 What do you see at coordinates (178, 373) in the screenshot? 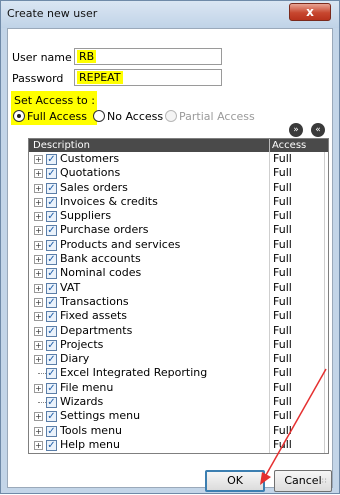
I see `grid-row: ✓ Excel Integrated Reporting Full` at bounding box center [178, 373].